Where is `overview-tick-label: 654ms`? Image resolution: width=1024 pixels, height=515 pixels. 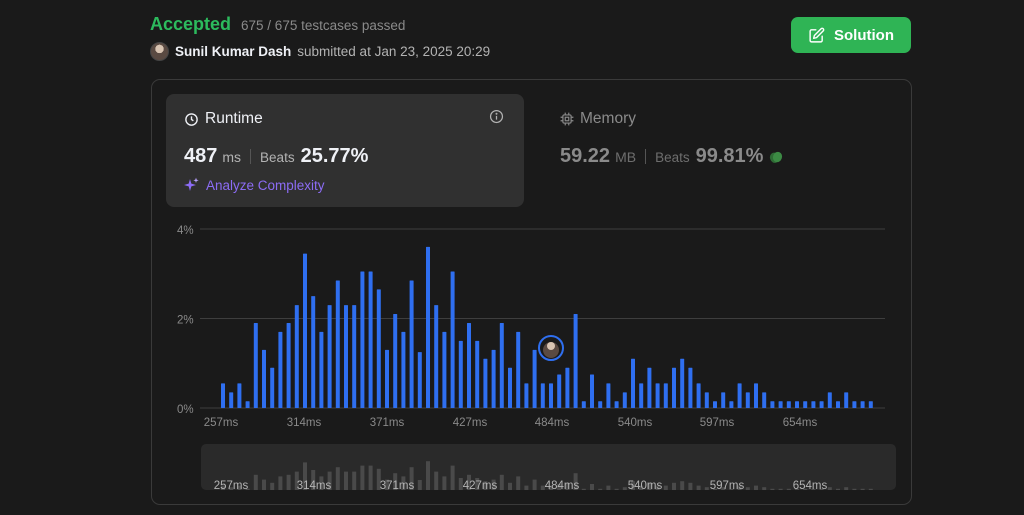
overview-tick-label: 654ms is located at coordinates (810, 486).